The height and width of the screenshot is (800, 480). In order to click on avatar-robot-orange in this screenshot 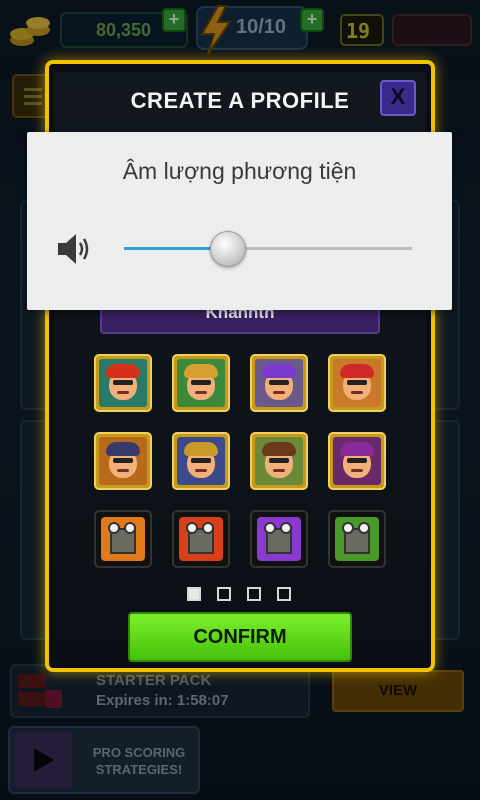, I will do `click(123, 539)`.